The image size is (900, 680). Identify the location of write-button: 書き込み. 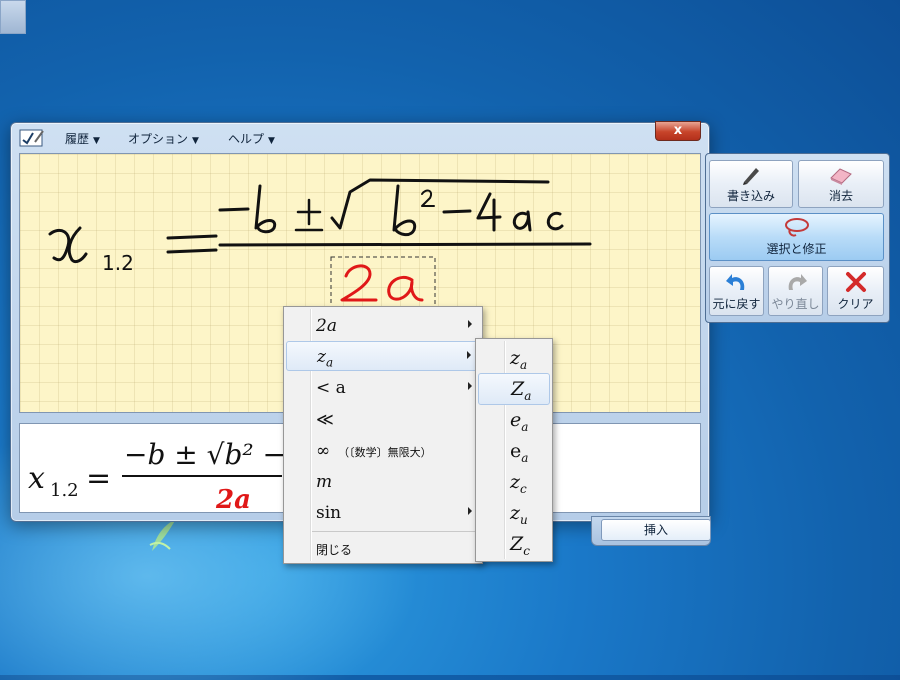
(751, 184).